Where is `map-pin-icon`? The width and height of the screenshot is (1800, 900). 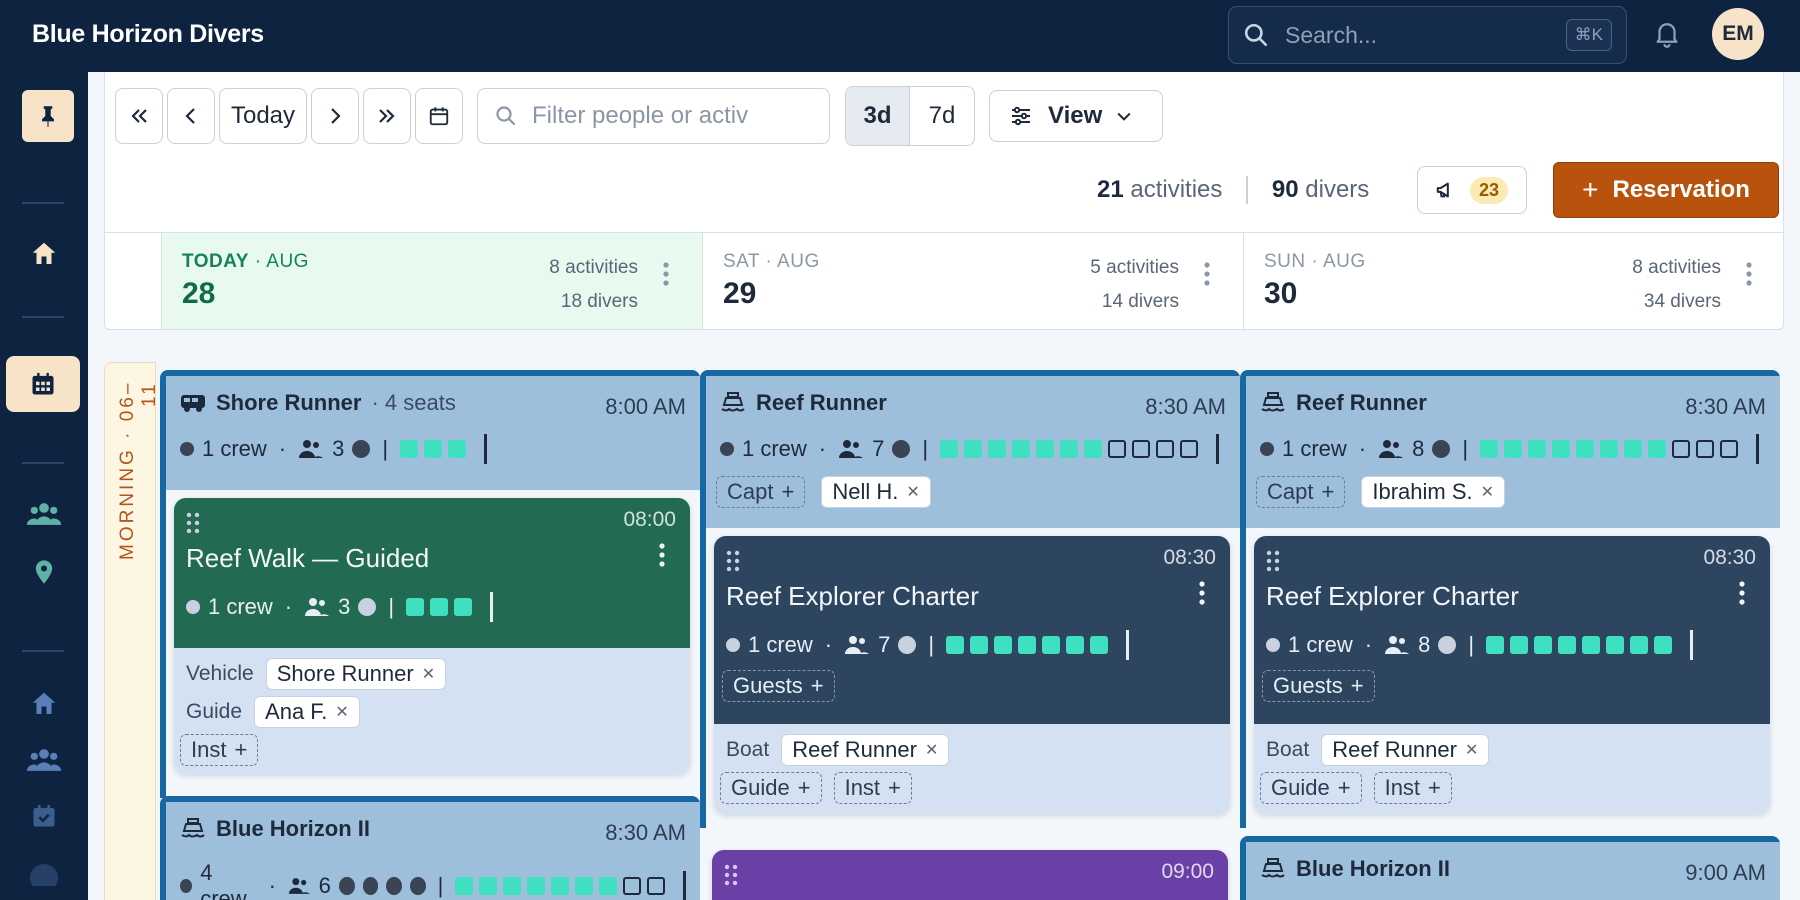 map-pin-icon is located at coordinates (44, 572).